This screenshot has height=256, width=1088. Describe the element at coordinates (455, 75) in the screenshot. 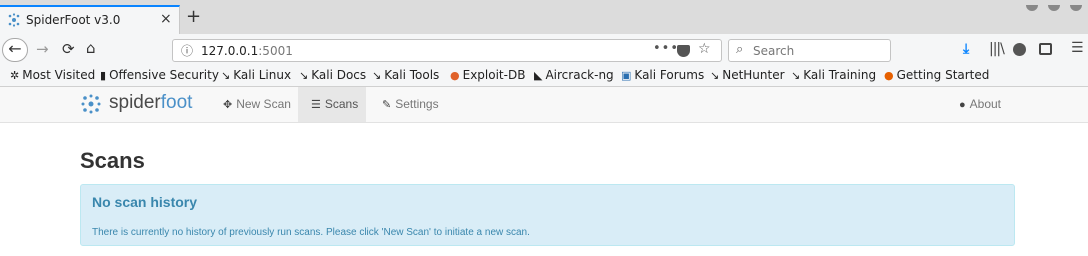

I see `exploitdb-icon: ●` at that location.